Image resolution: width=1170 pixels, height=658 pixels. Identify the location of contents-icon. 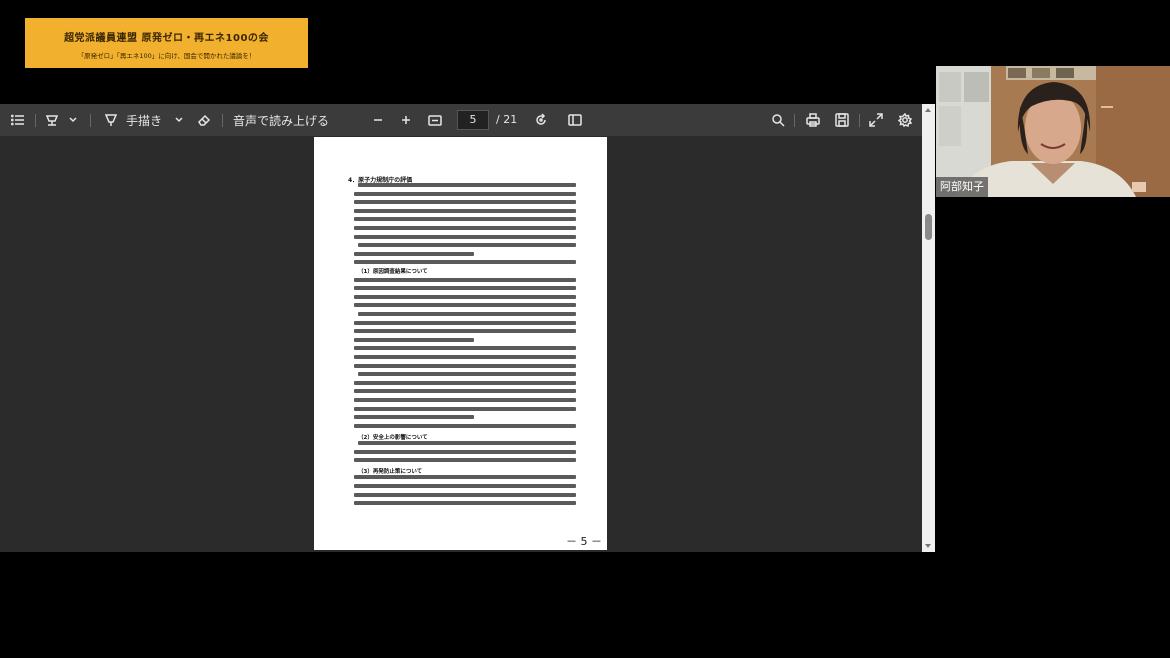
(18, 120).